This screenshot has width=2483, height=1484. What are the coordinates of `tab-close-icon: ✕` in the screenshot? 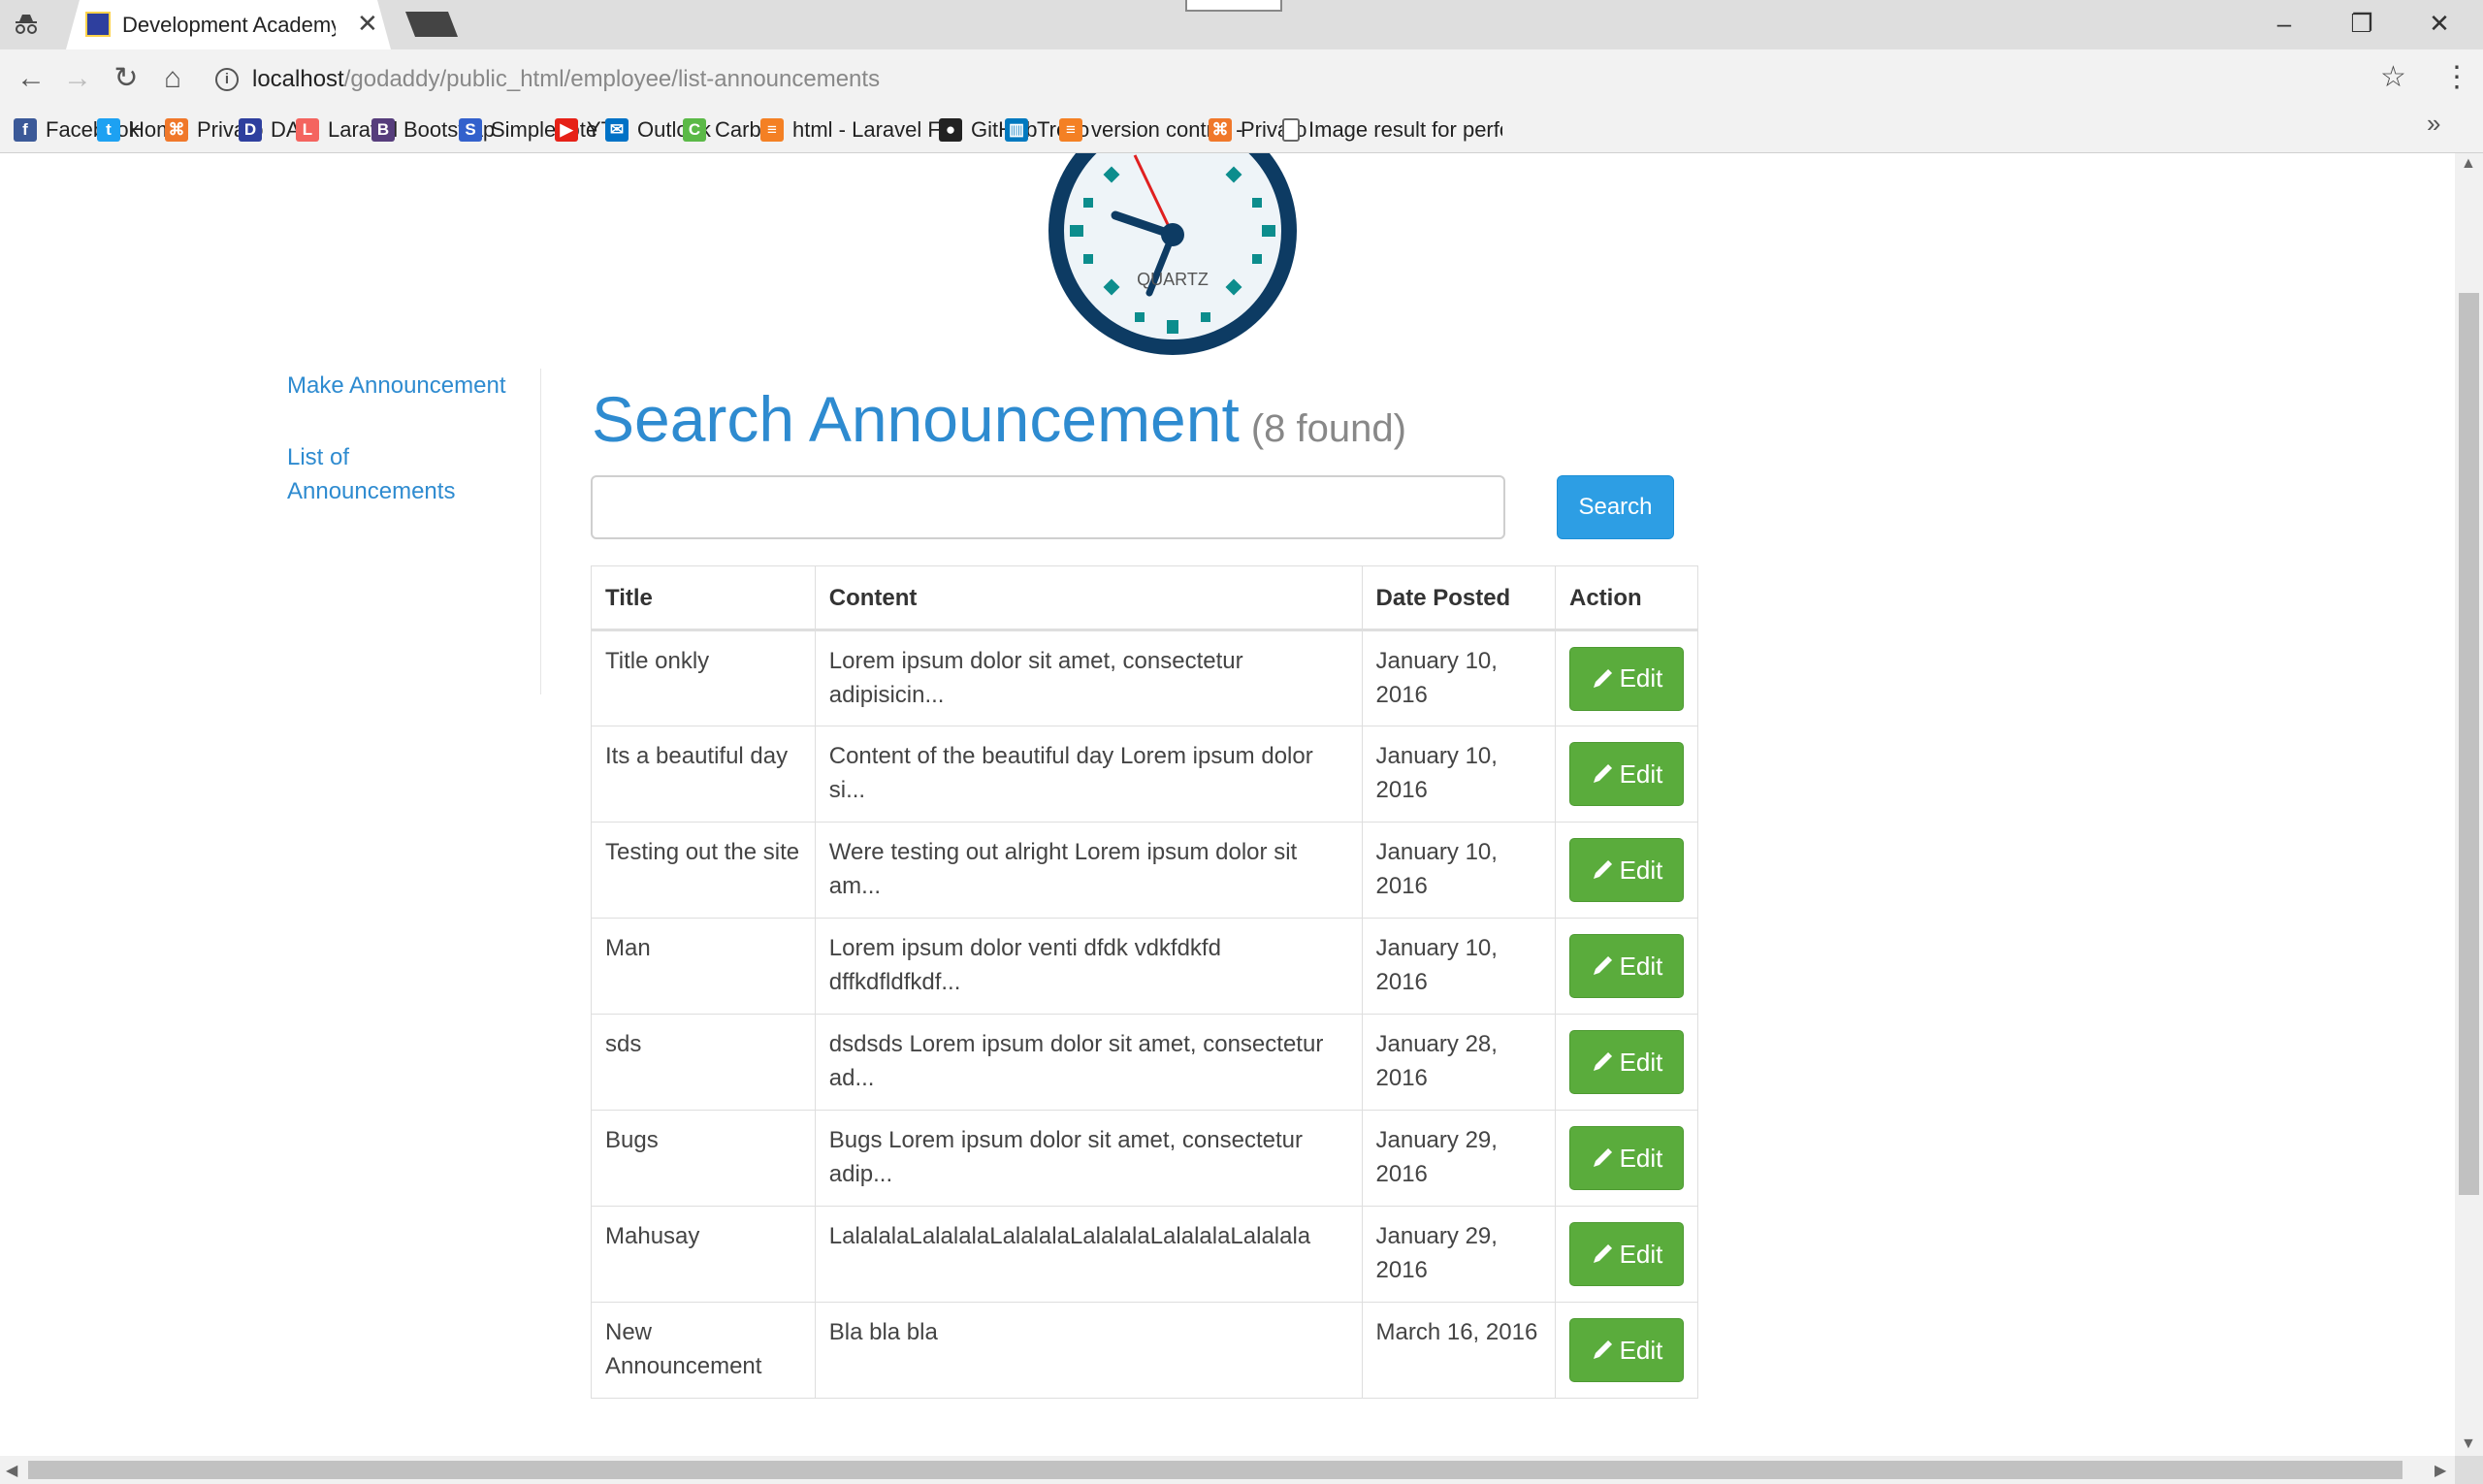 It's located at (368, 24).